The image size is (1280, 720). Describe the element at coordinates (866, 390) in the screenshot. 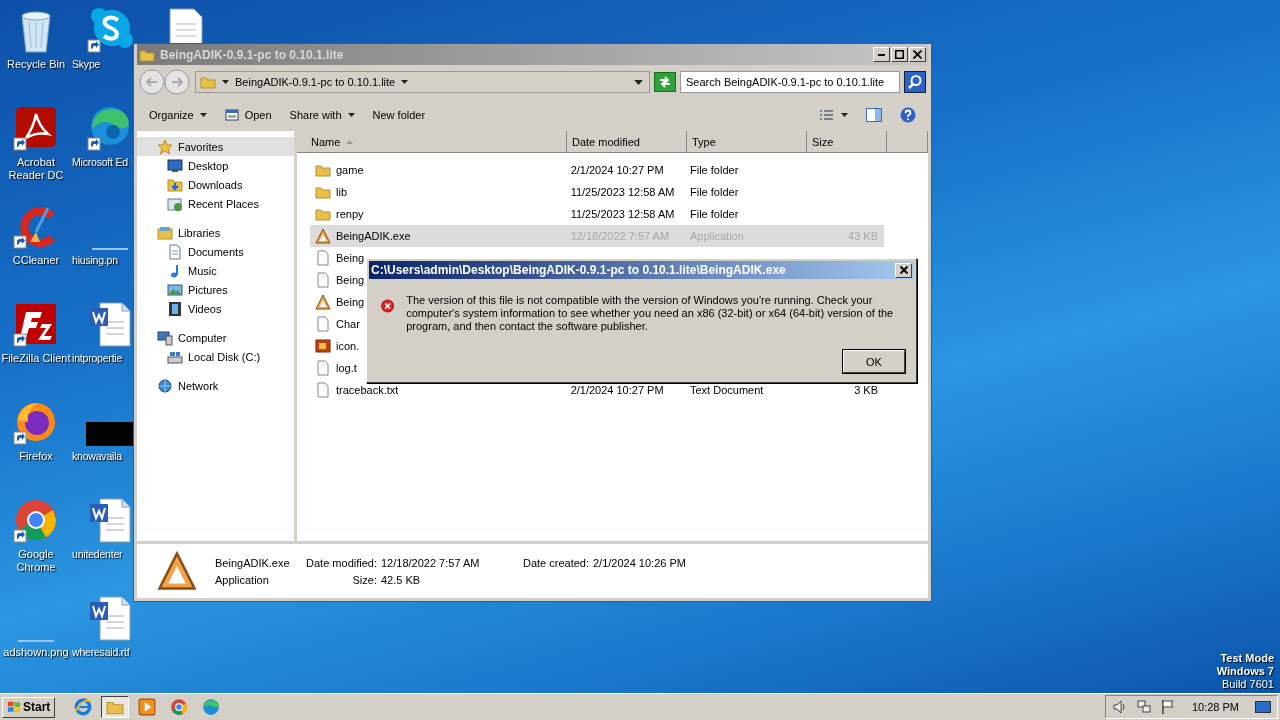

I see `size-text: 3 KB` at that location.